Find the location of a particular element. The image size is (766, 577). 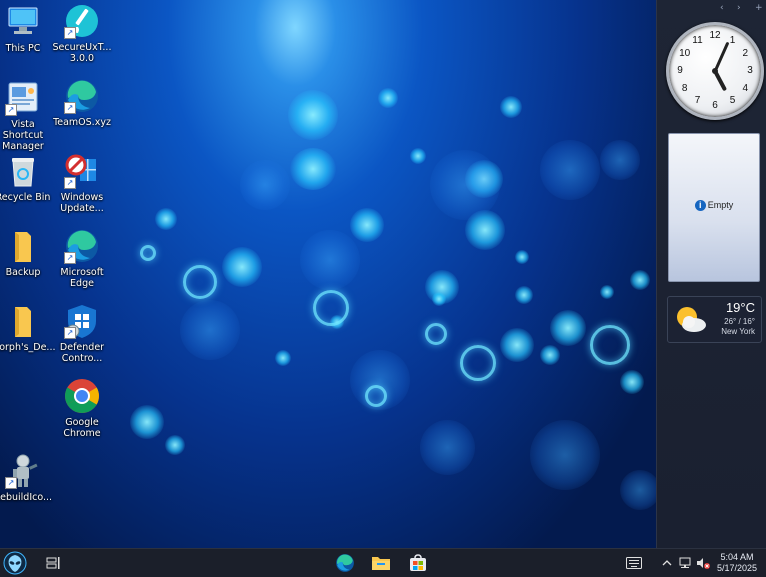

sidebar-prev-button: ‹ is located at coordinates (722, 8).